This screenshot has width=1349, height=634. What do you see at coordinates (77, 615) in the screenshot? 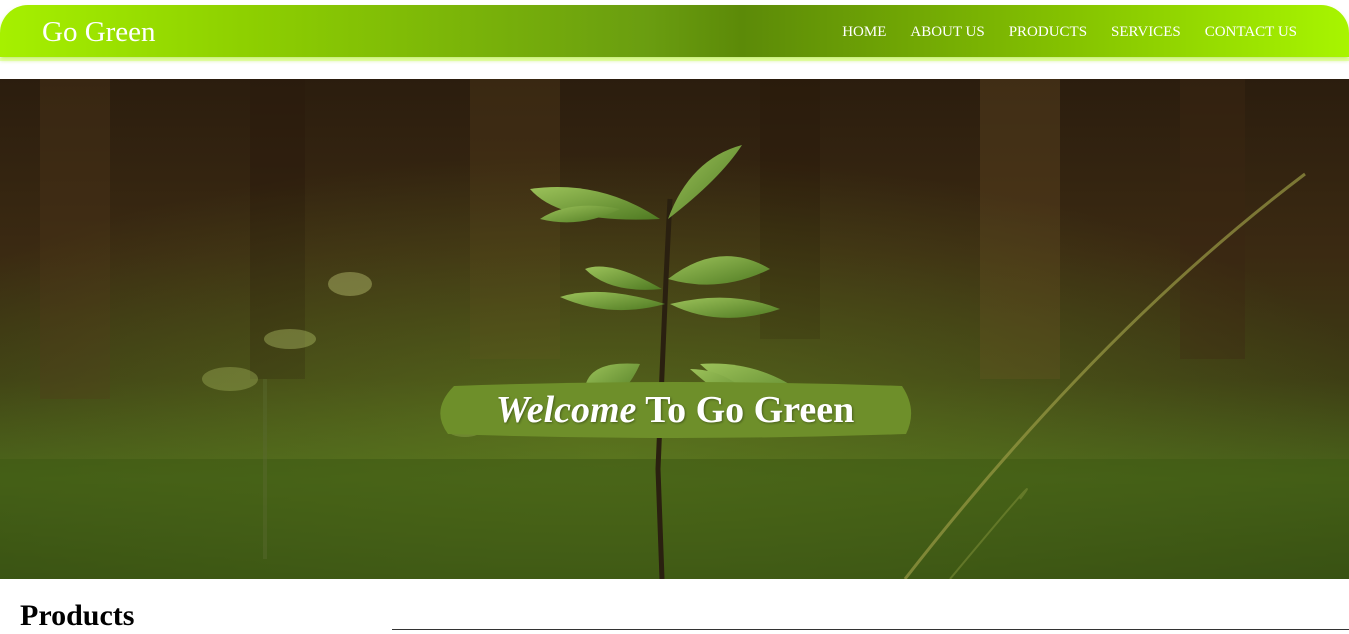
I see `products-heading: Products` at bounding box center [77, 615].